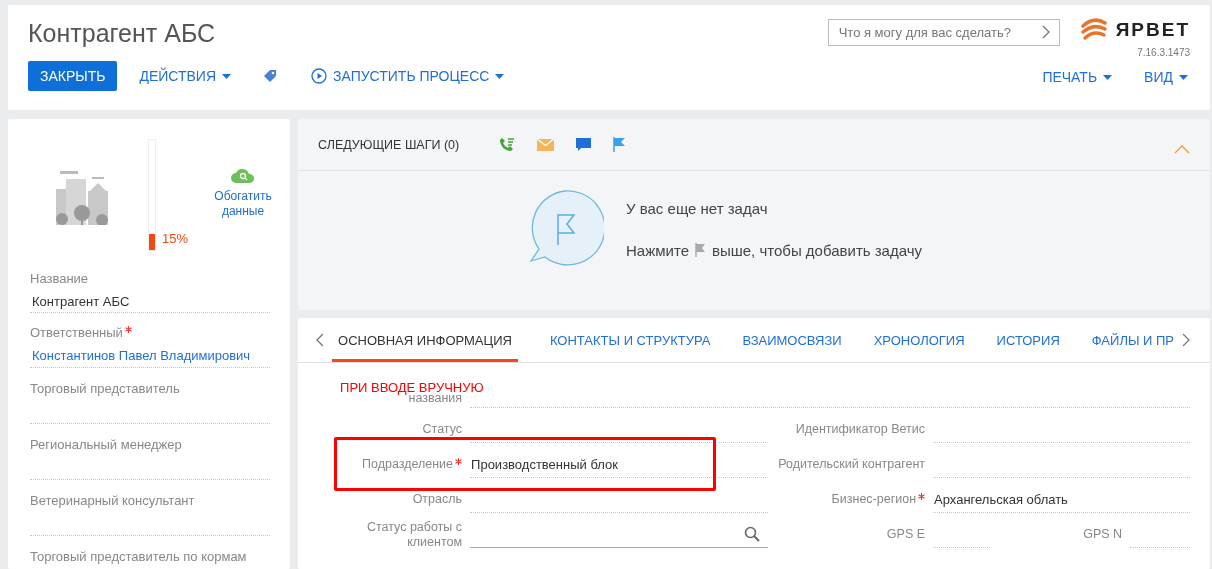 The width and height of the screenshot is (1212, 569). Describe the element at coordinates (507, 144) in the screenshot. I see `phone-call-icon` at that location.